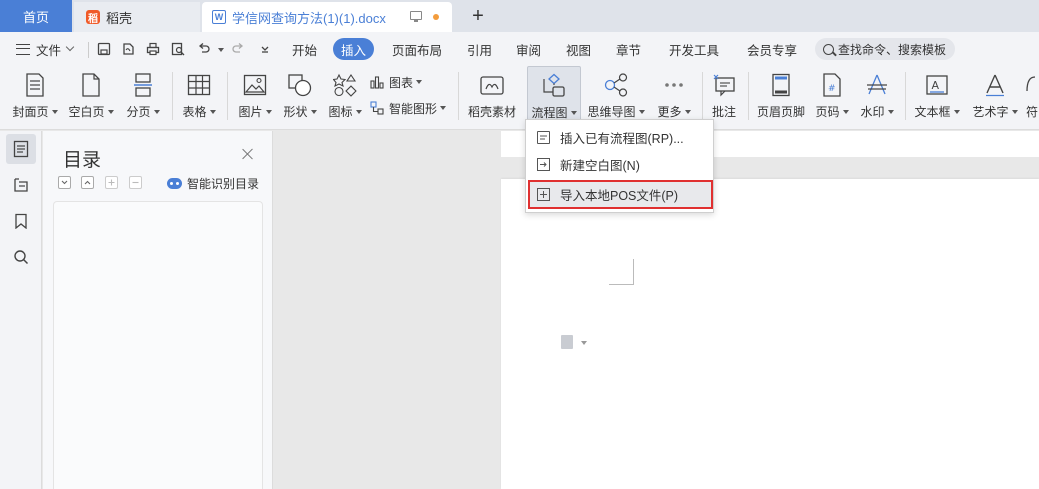 The width and height of the screenshot is (1039, 489). I want to click on table-icon, so click(199, 85).